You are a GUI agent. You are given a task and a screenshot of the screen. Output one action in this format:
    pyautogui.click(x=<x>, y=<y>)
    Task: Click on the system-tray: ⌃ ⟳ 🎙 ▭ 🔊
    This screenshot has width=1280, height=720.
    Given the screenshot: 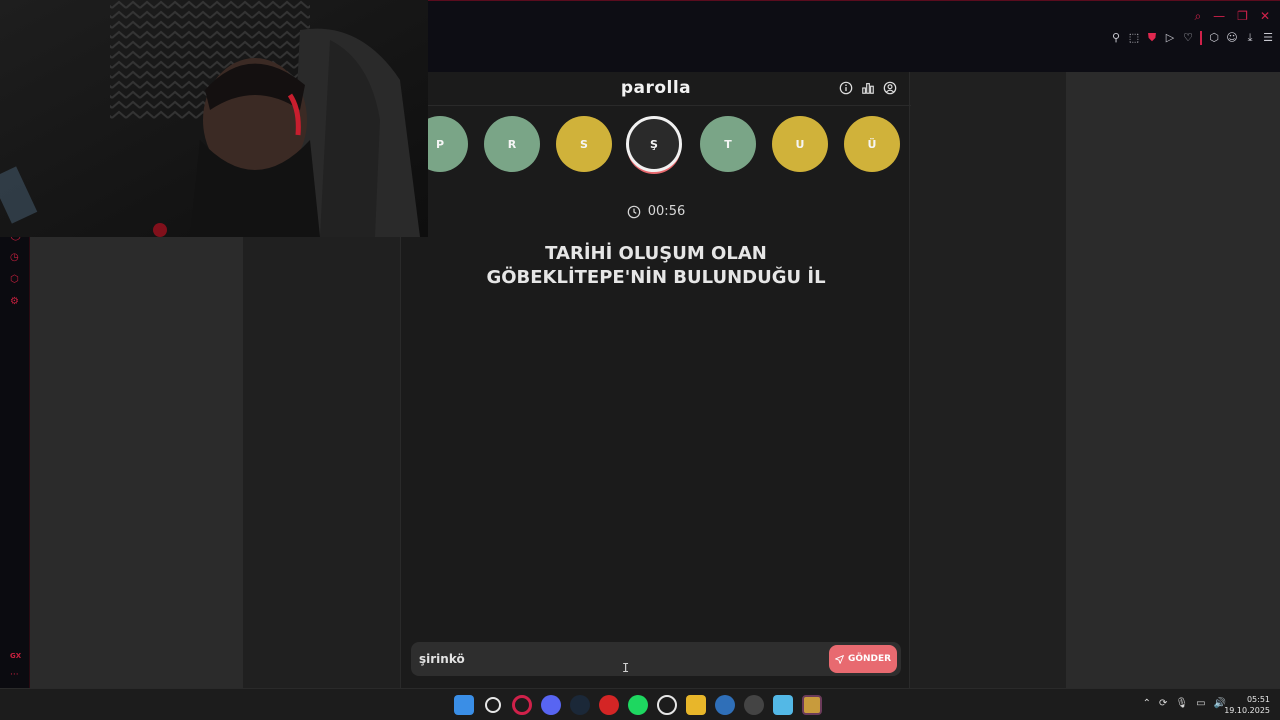 What is the action you would take?
    pyautogui.click(x=1184, y=703)
    